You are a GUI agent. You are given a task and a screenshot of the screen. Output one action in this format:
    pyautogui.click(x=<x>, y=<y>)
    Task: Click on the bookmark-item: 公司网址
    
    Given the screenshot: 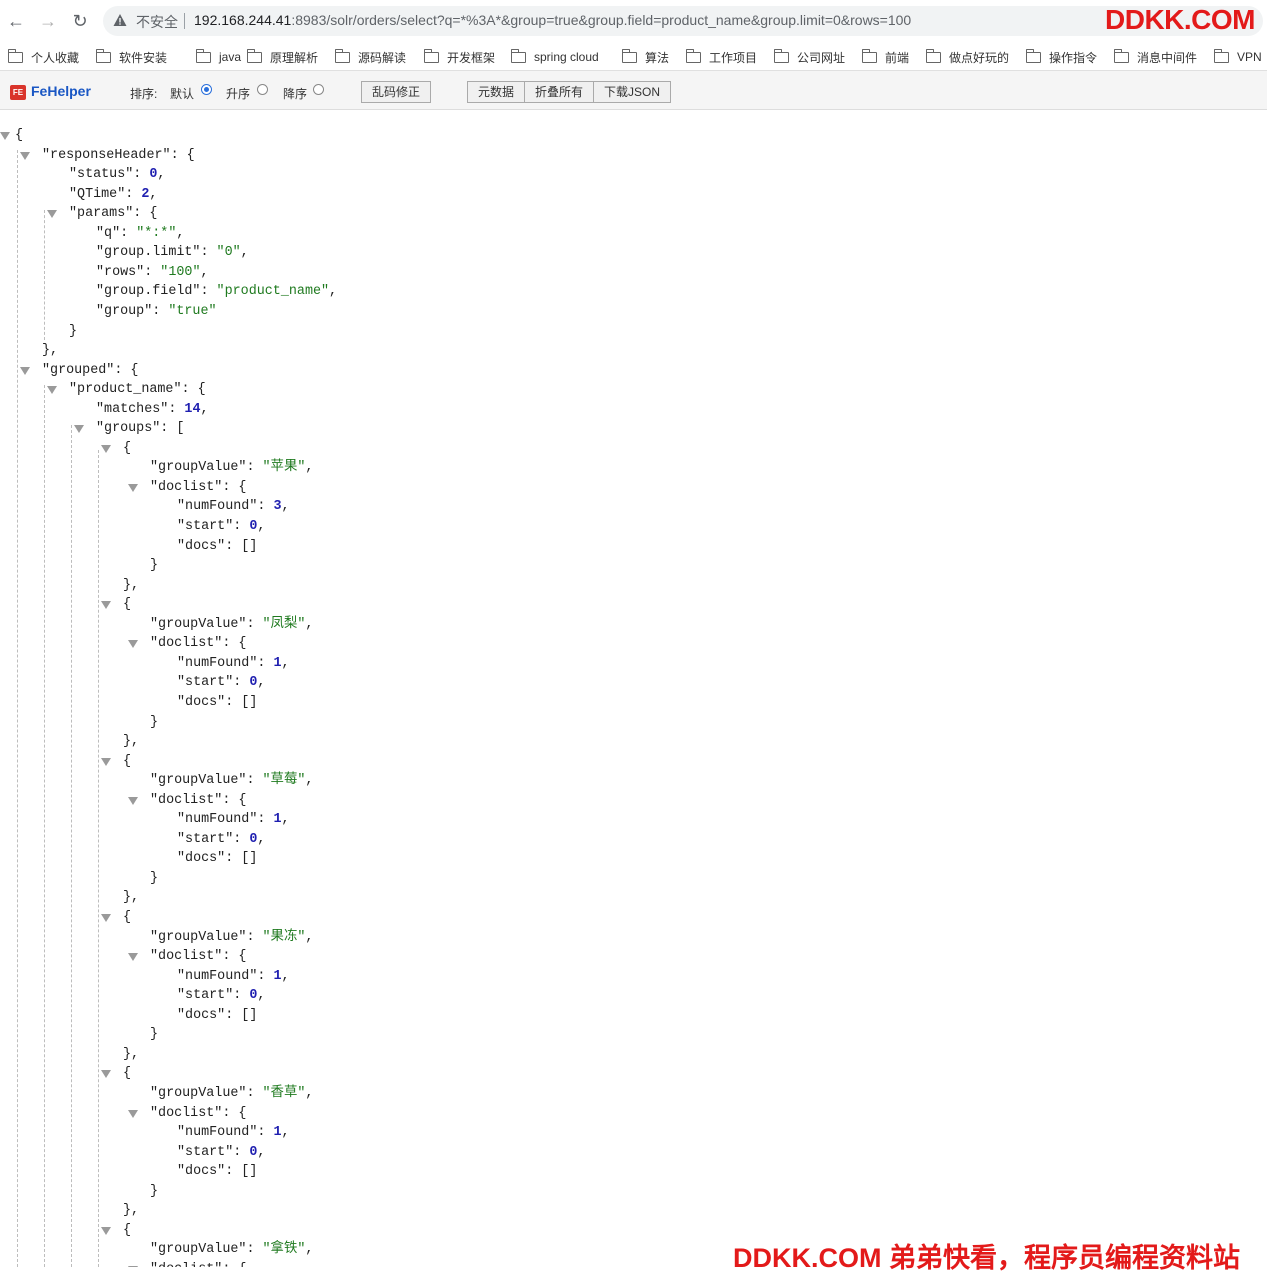 What is the action you would take?
    pyautogui.click(x=809, y=57)
    